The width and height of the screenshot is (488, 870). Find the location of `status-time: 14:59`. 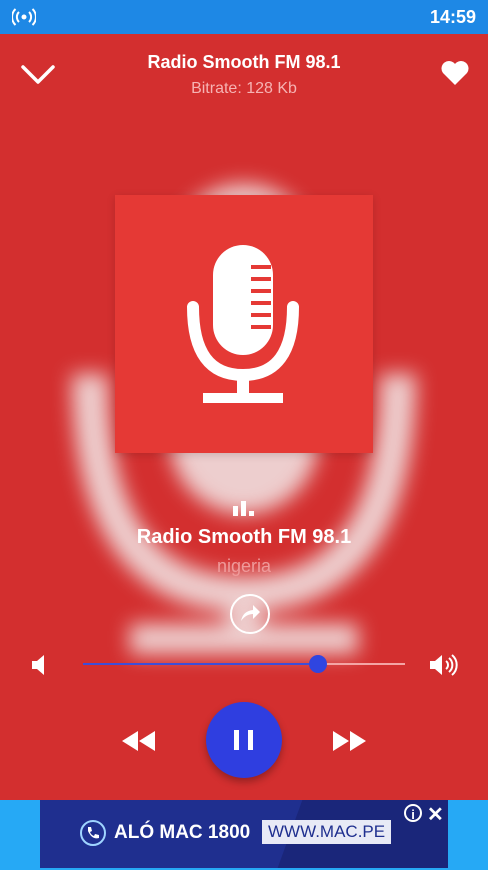

status-time: 14:59 is located at coordinates (452, 17).